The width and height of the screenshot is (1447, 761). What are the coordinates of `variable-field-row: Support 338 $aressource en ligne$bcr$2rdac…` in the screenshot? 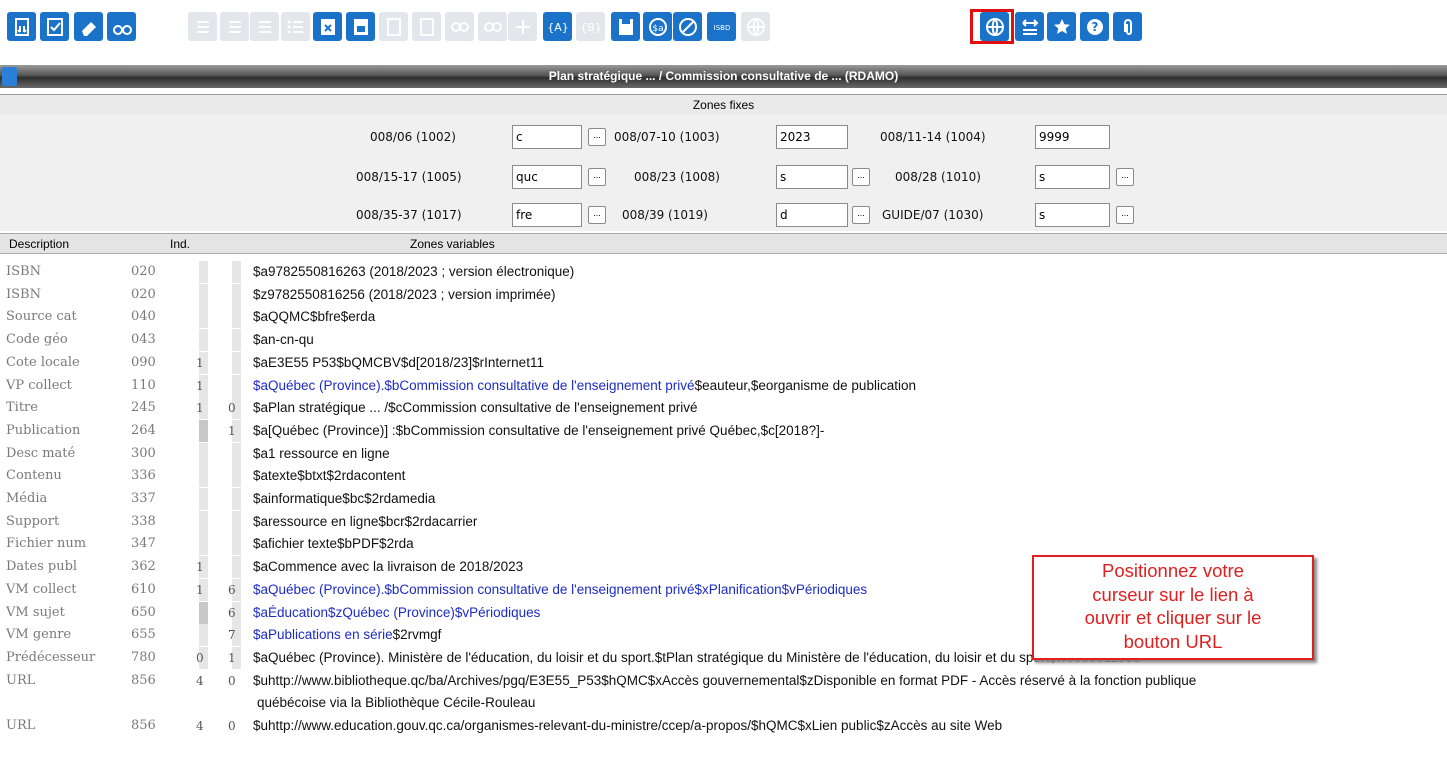 It's located at (723, 521).